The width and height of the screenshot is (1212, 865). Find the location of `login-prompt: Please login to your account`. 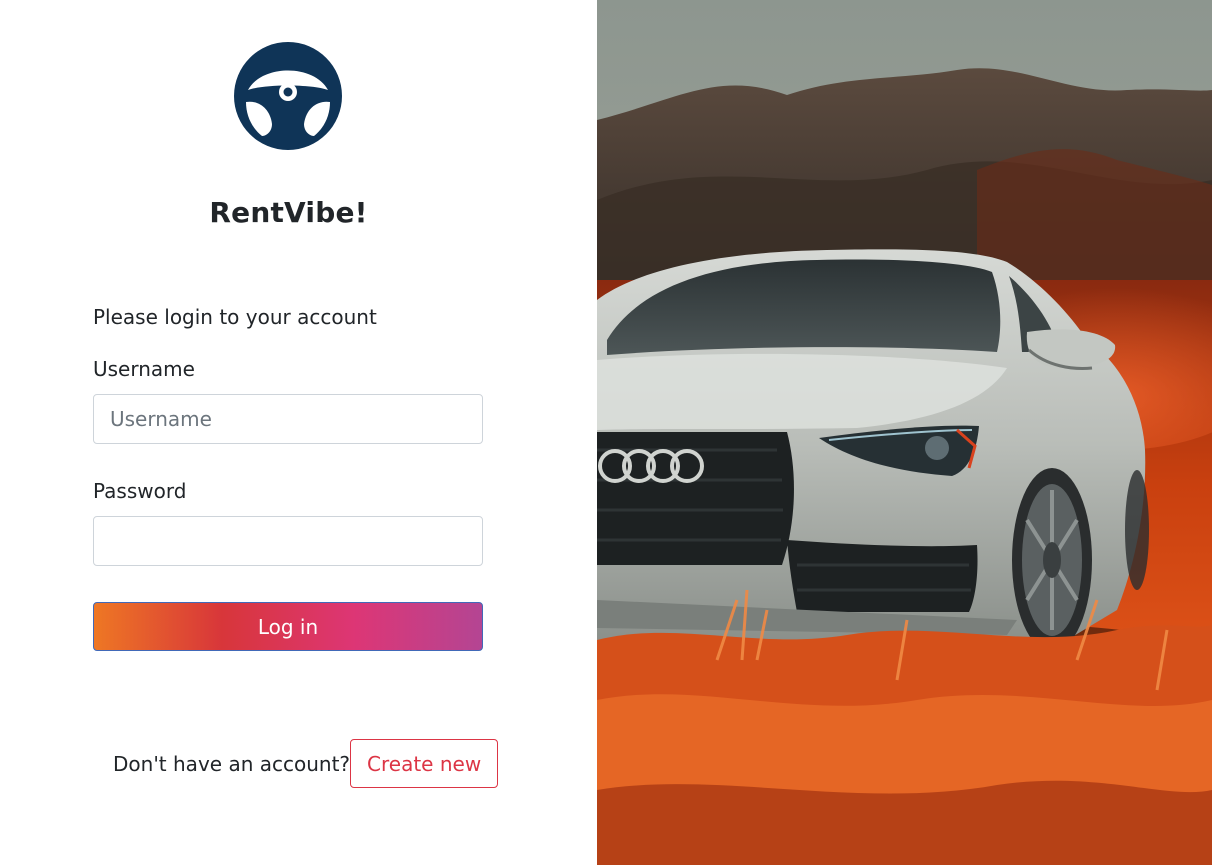

login-prompt: Please login to your account is located at coordinates (235, 317).